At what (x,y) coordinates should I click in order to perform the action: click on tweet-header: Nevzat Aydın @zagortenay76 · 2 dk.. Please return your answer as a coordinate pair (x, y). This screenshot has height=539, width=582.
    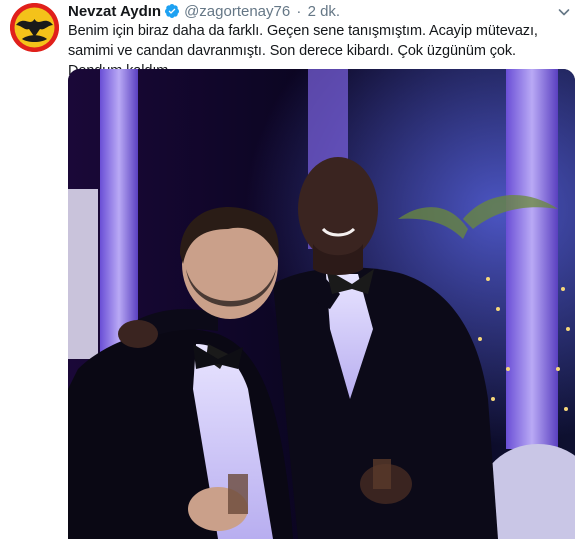
    Looking at the image, I should click on (204, 12).